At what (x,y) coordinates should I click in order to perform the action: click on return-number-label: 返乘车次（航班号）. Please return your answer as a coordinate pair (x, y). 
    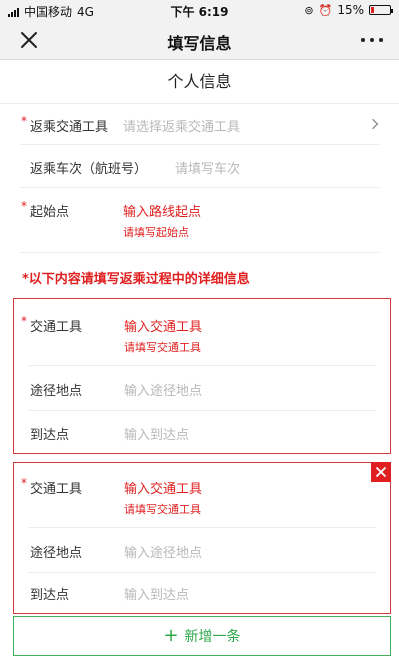
    Looking at the image, I should click on (89, 169).